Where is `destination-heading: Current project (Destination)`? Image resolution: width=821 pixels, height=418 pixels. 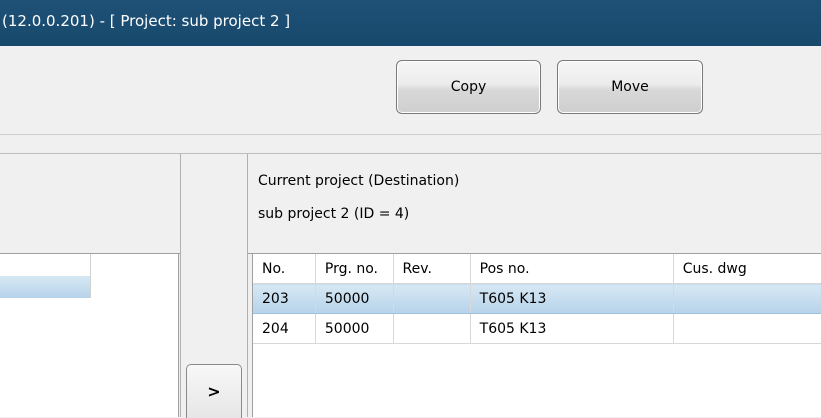
destination-heading: Current project (Destination) is located at coordinates (359, 181).